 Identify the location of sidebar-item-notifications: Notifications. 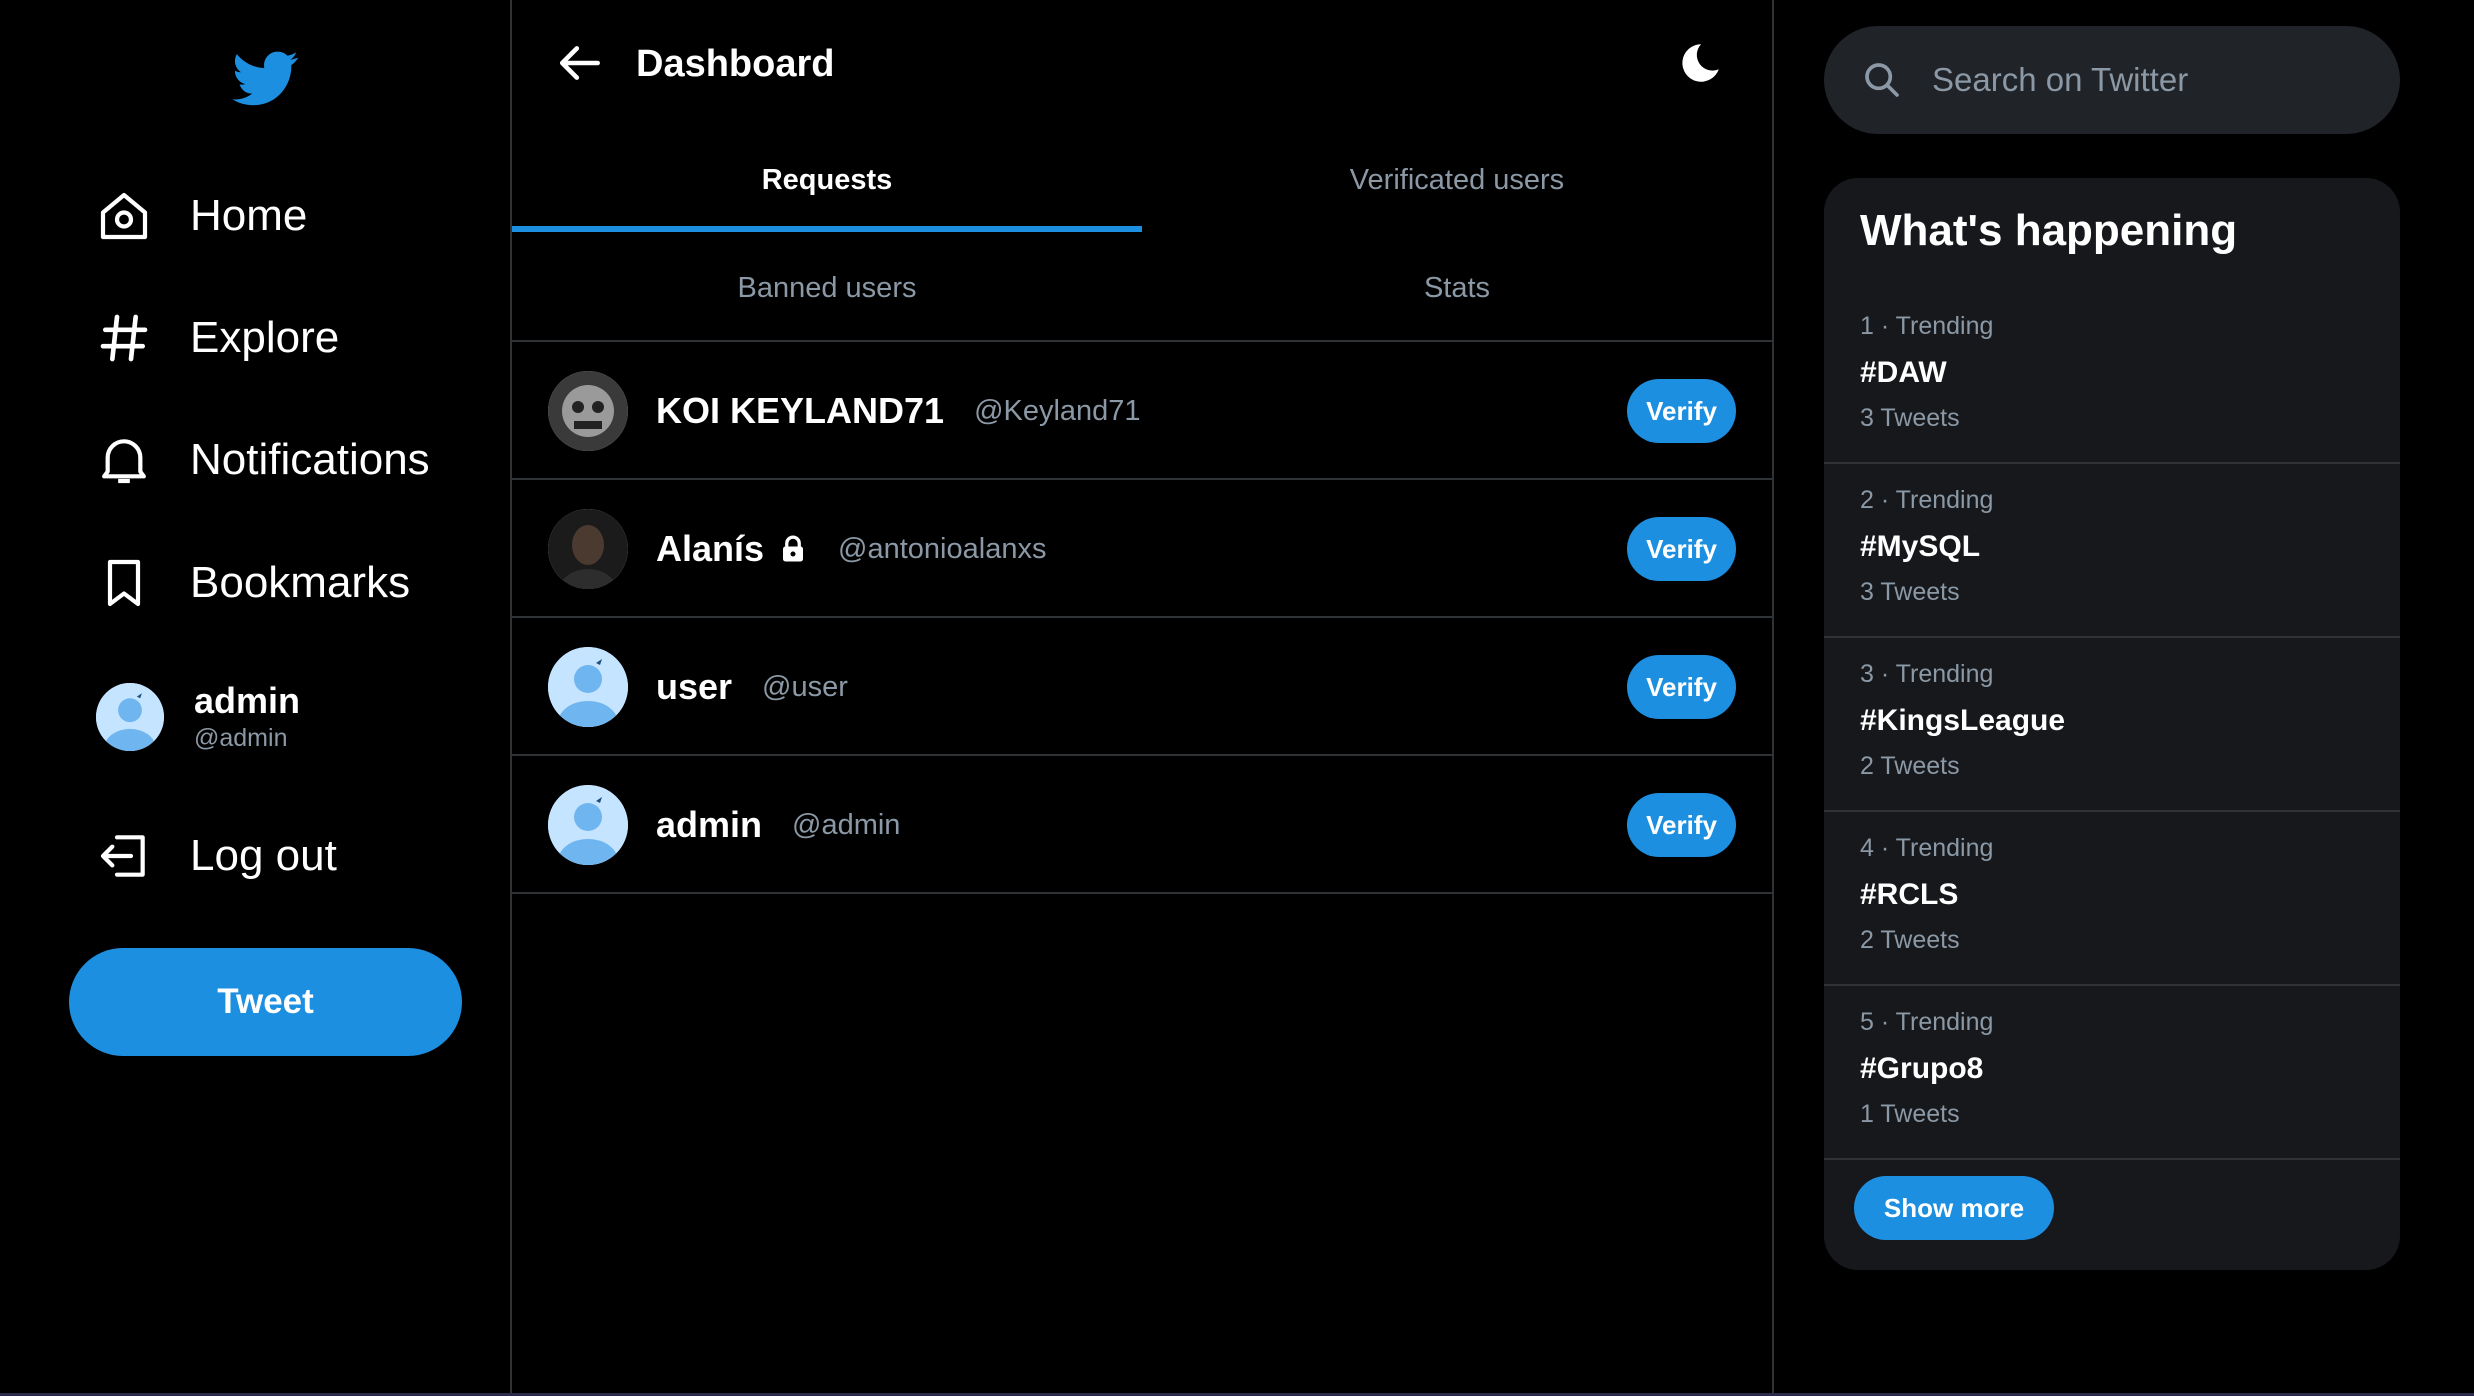
(263, 460).